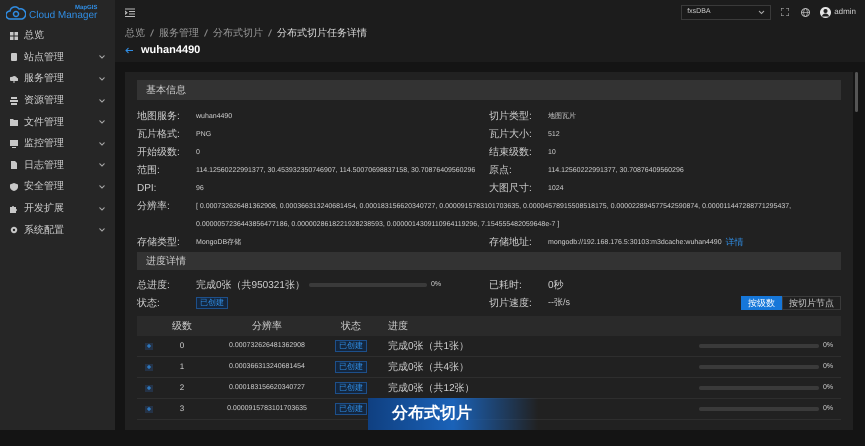 The image size is (865, 446). Describe the element at coordinates (166, 261) in the screenshot. I see `section-title: 进度详情` at that location.